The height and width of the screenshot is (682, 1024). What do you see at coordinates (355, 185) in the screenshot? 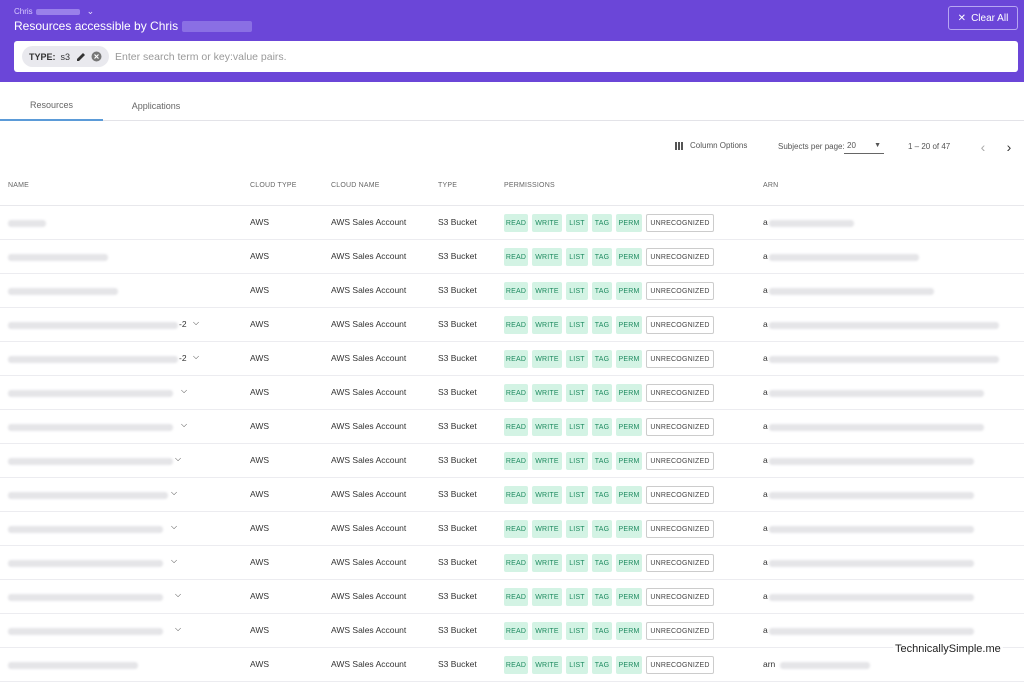
I see `column-header-cloud-name: CLOUD NAME` at bounding box center [355, 185].